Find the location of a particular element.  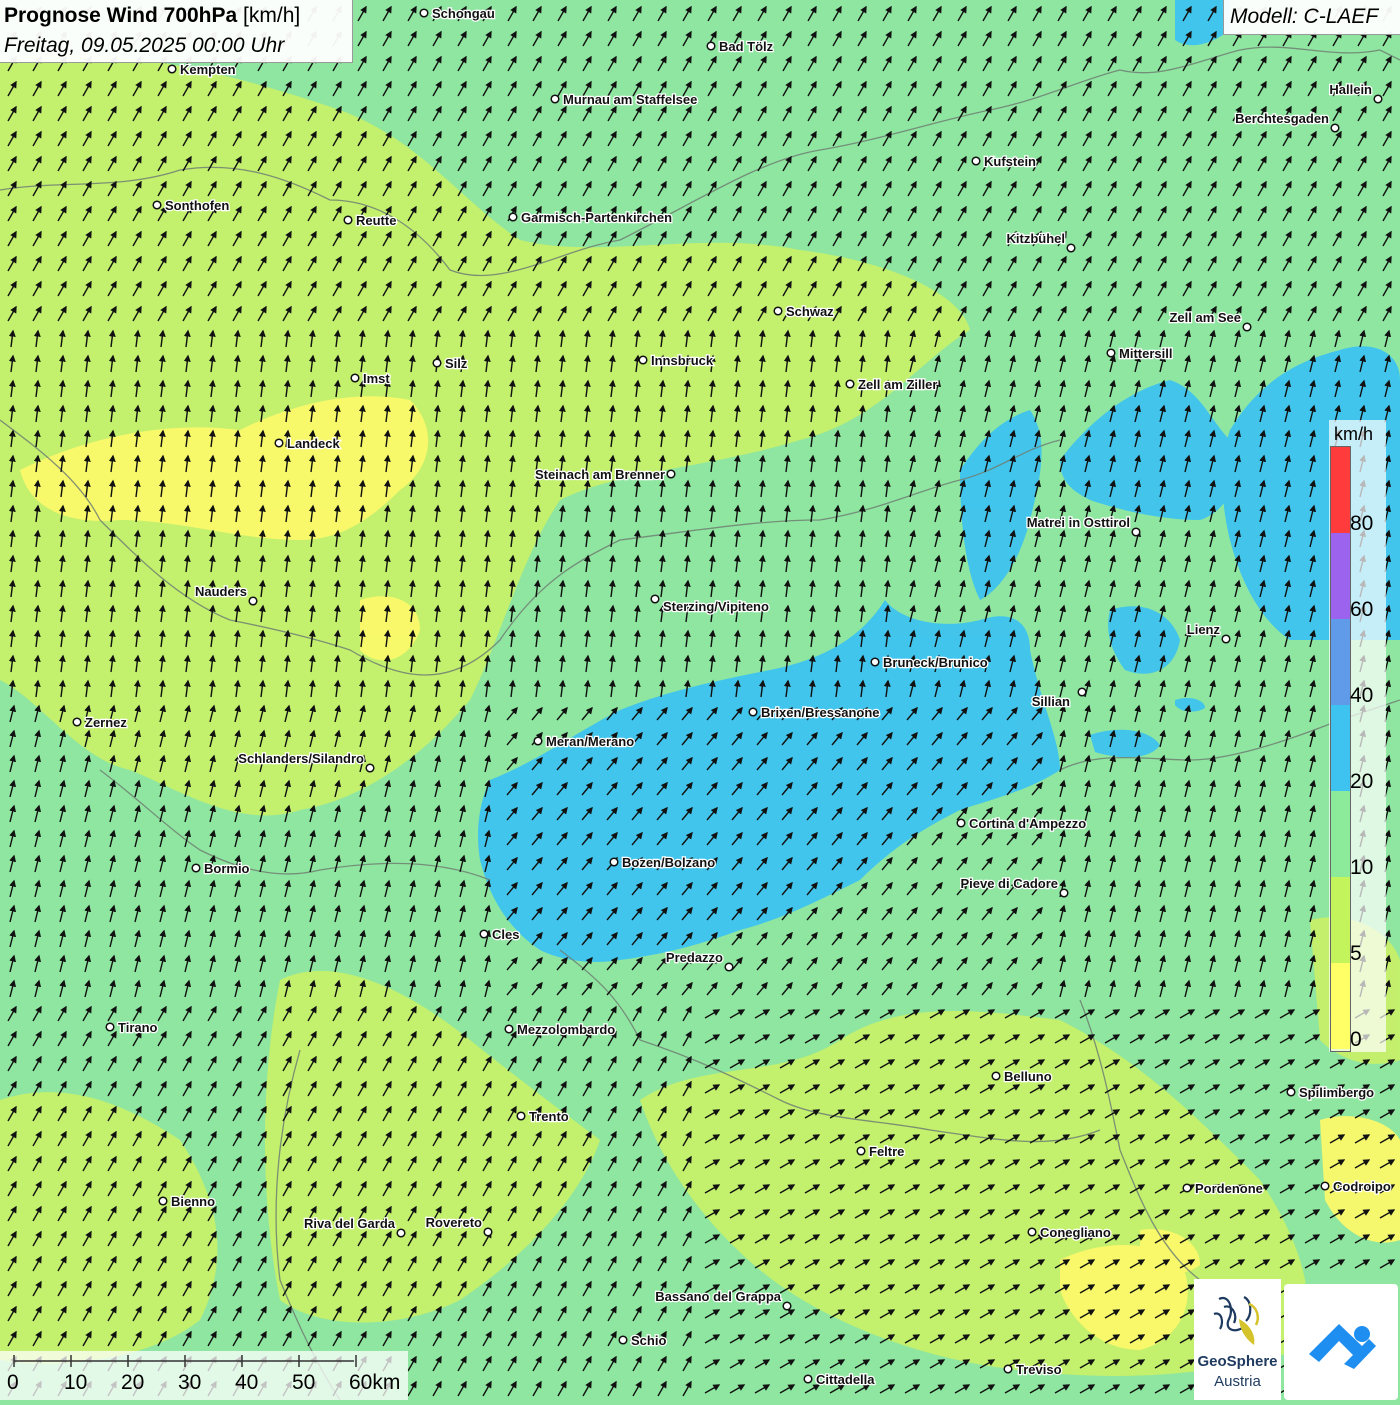

legend-unit: km/h is located at coordinates (1354, 434).